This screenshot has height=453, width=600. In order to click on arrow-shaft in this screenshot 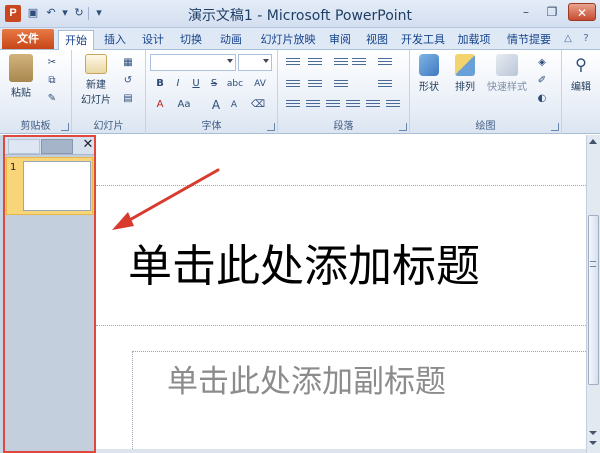, I will do `click(172, 196)`.